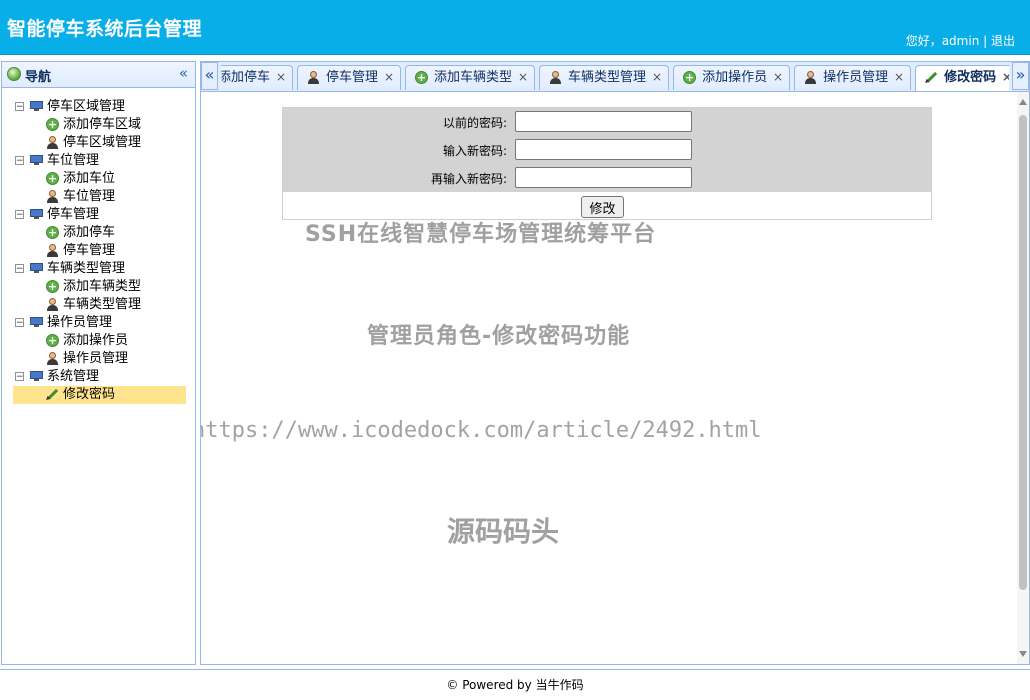 The width and height of the screenshot is (1030, 700). Describe the element at coordinates (499, 336) in the screenshot. I see `watermark-subtitle: 管理员角色-修改密码功能` at that location.